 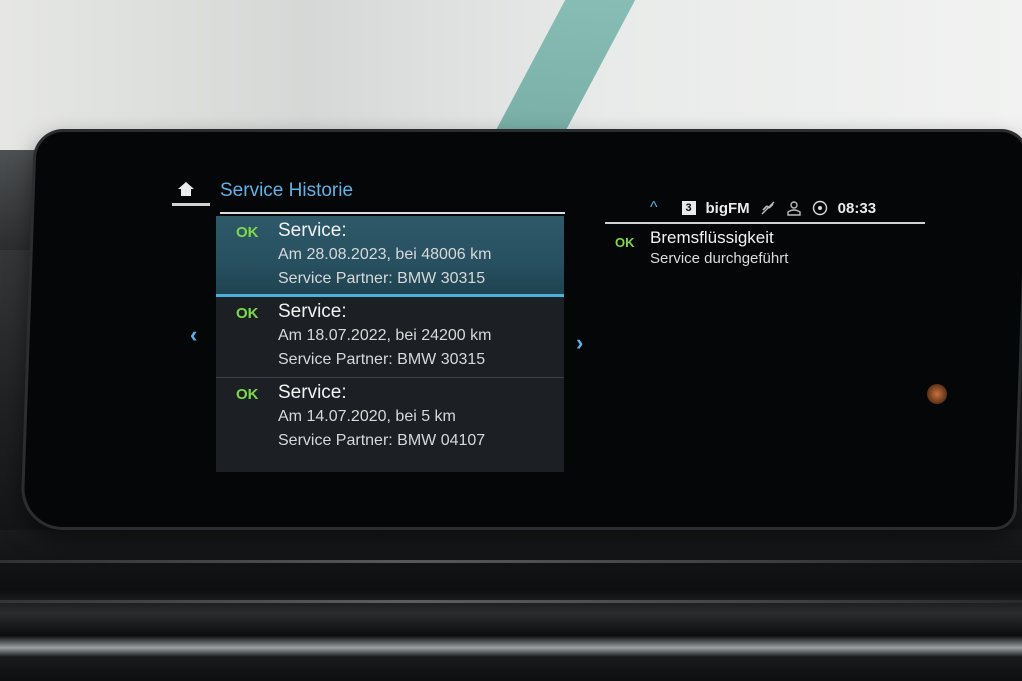 What do you see at coordinates (385, 335) in the screenshot?
I see `list-item-detail: Am 18.07.2022, bei 24200 km` at bounding box center [385, 335].